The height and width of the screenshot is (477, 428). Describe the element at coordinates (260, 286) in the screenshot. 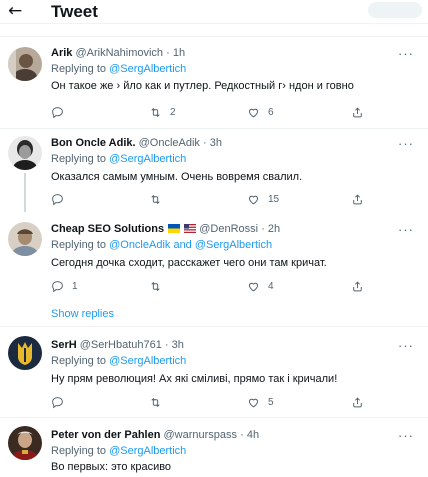

I see `like-button: 4` at that location.